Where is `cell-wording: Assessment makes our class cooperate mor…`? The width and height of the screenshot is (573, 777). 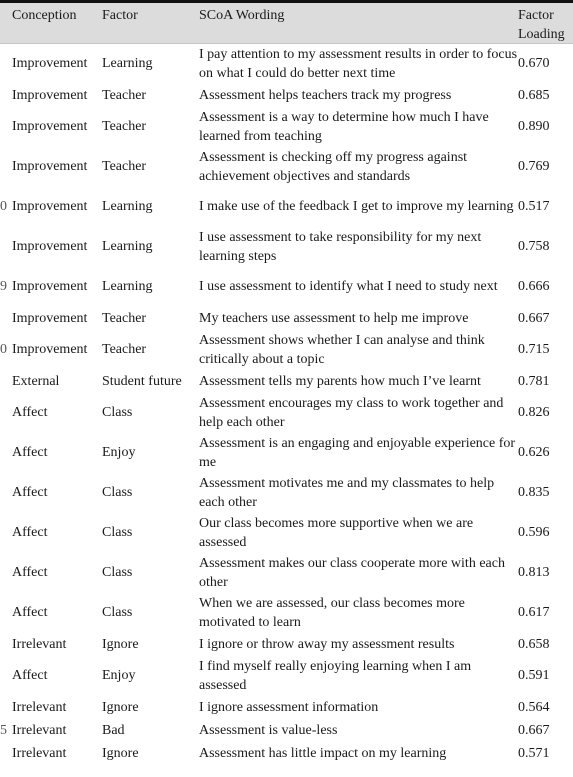
cell-wording: Assessment makes our class cooperate mor… is located at coordinates (352, 573).